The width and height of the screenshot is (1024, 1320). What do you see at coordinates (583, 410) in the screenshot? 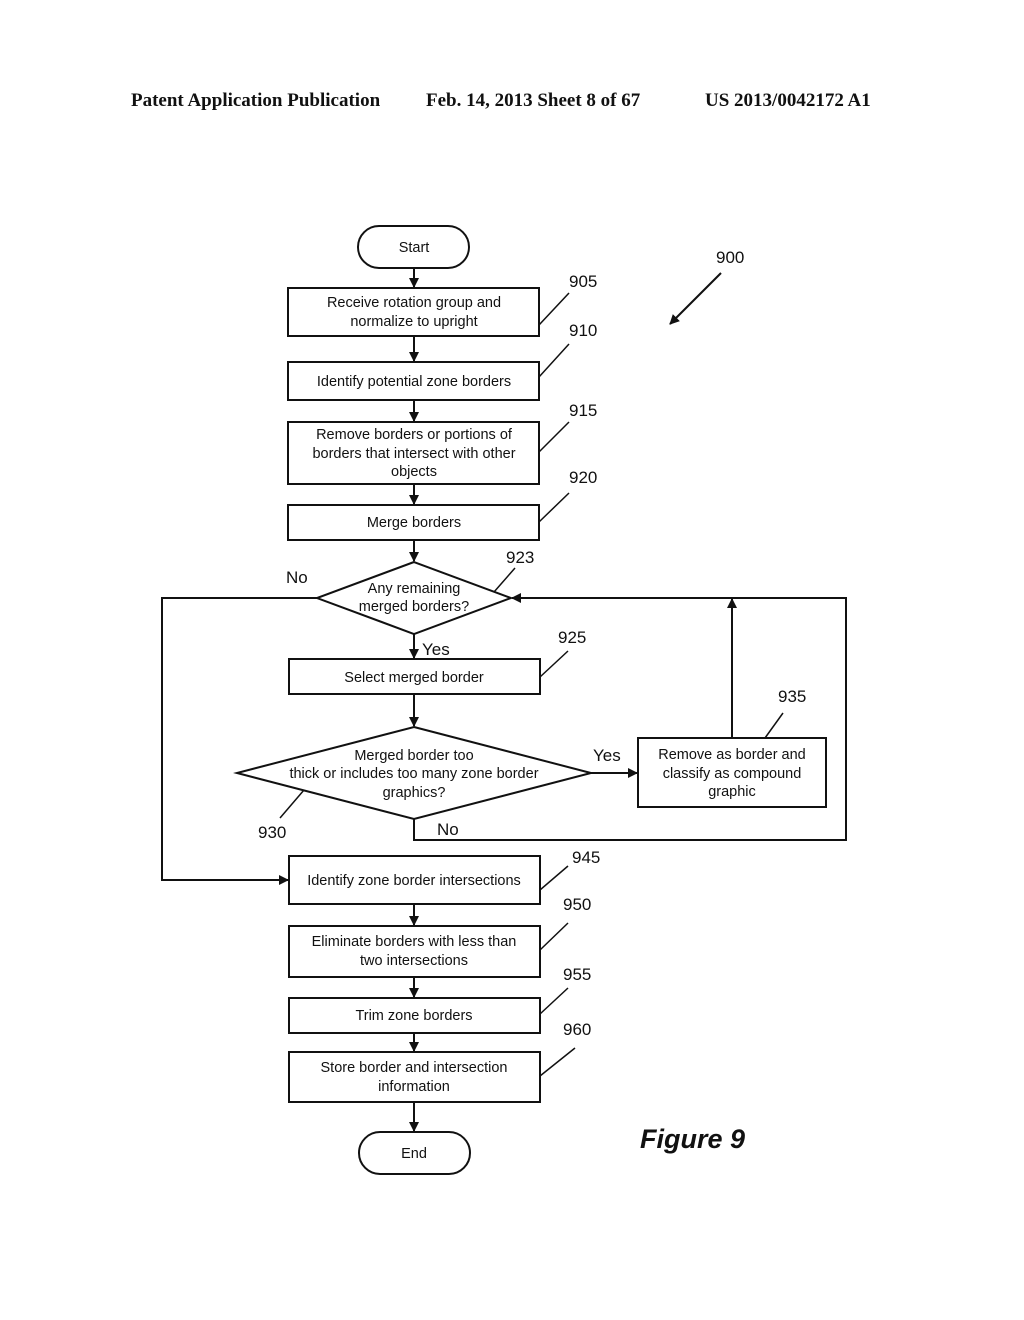
I see `ref-915: 915` at bounding box center [583, 410].